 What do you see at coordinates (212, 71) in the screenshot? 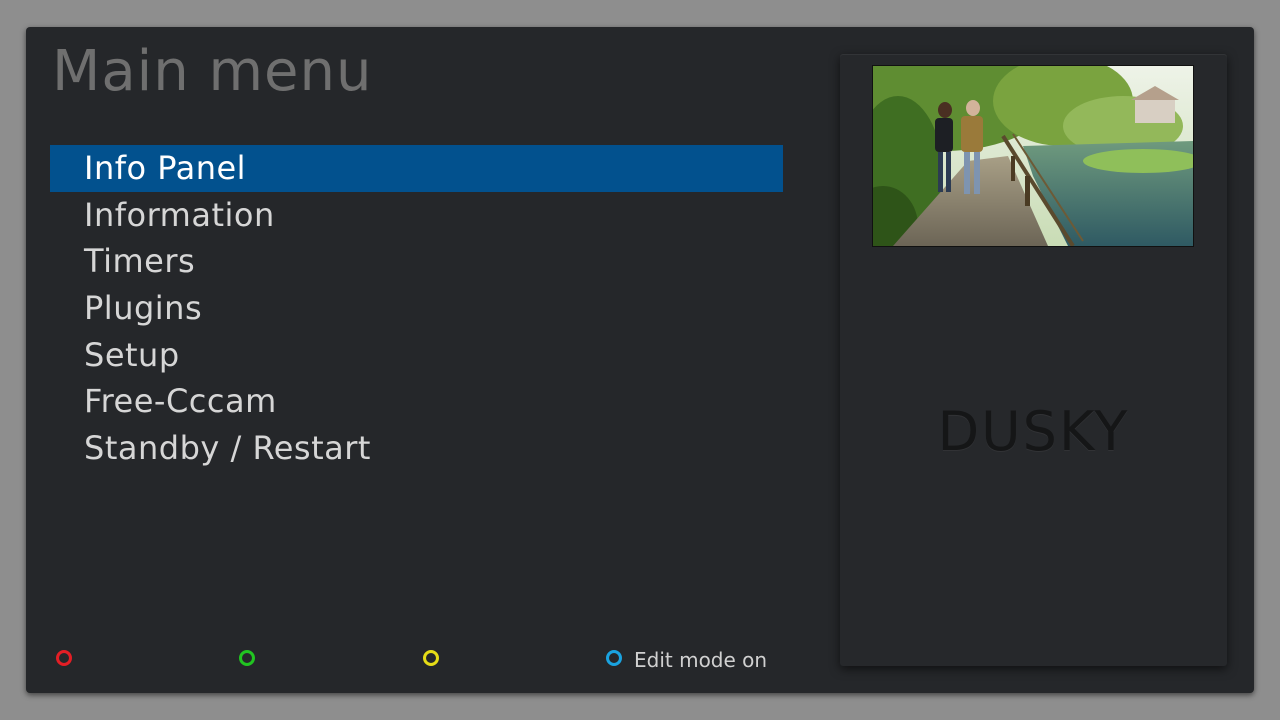
I see `page-title: Main menu` at bounding box center [212, 71].